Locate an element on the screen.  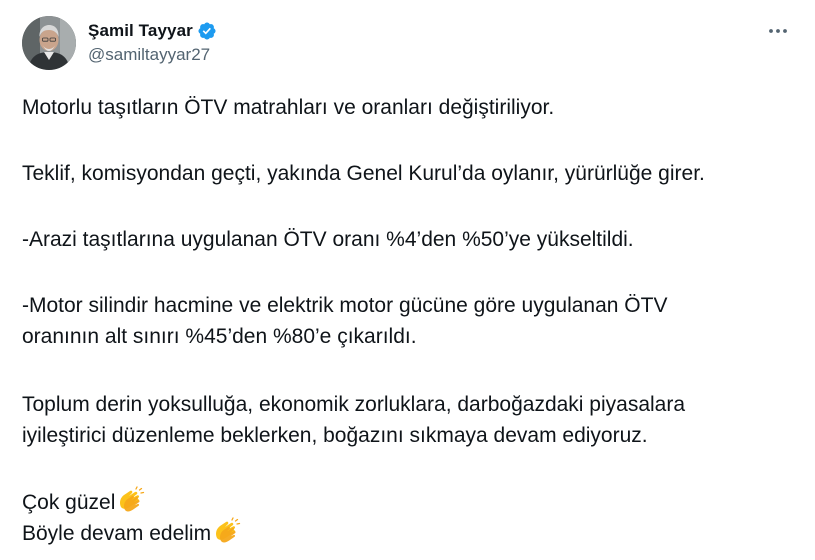
tweet-line-7: Böyle devam edelim is located at coordinates (117, 533).